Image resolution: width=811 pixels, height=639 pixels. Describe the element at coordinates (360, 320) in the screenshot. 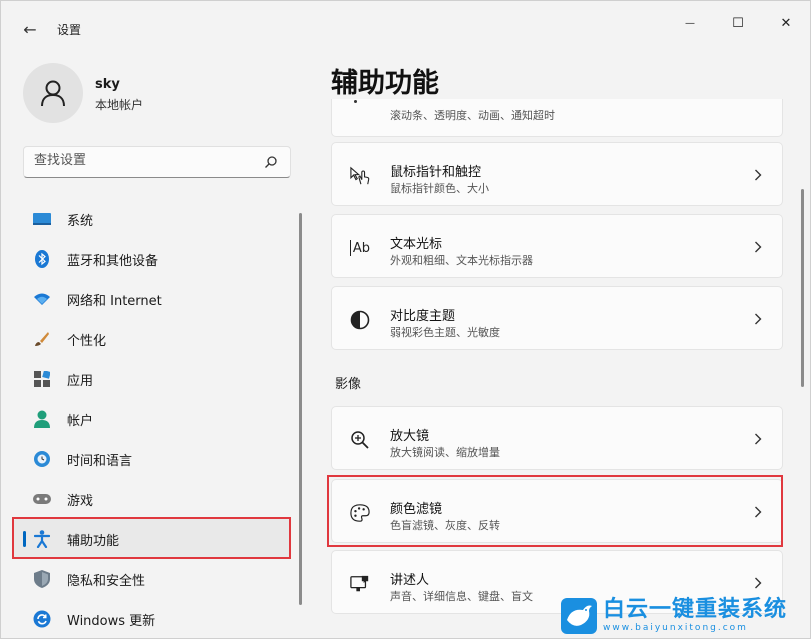

I see `contrast-icon` at that location.